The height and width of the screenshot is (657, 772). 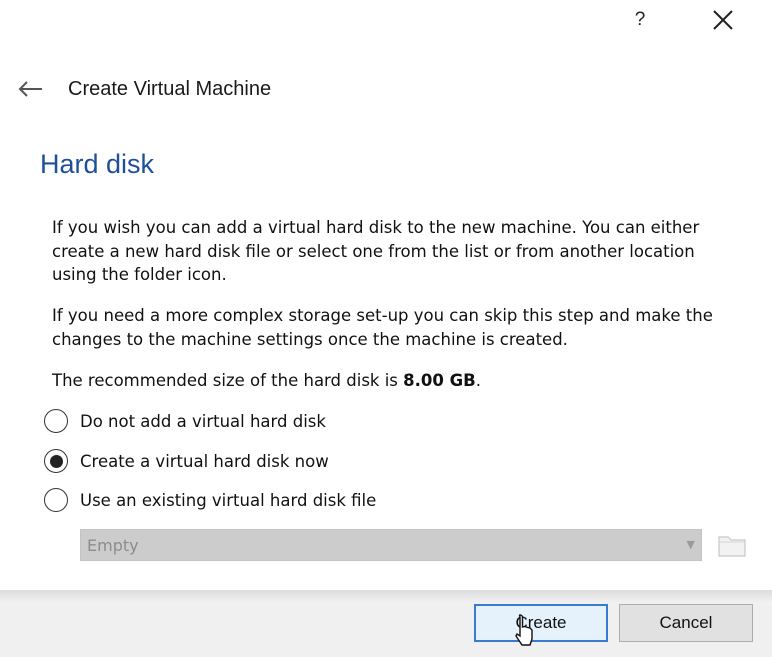 I want to click on choose-disk-file-button, so click(x=732, y=545).